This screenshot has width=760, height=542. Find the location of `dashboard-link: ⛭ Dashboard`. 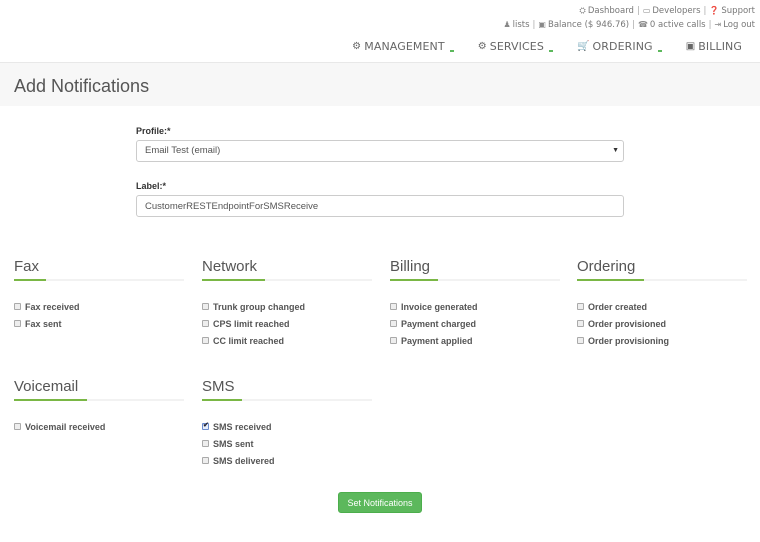

dashboard-link: ⛭ Dashboard is located at coordinates (606, 11).